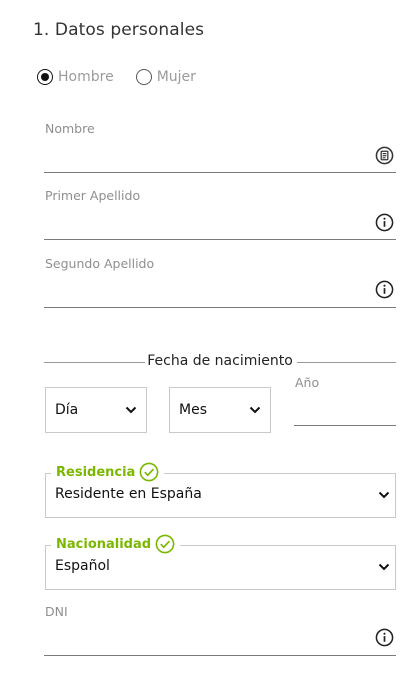 This screenshot has height=681, width=417. I want to click on month-select: Mes, so click(220, 410).